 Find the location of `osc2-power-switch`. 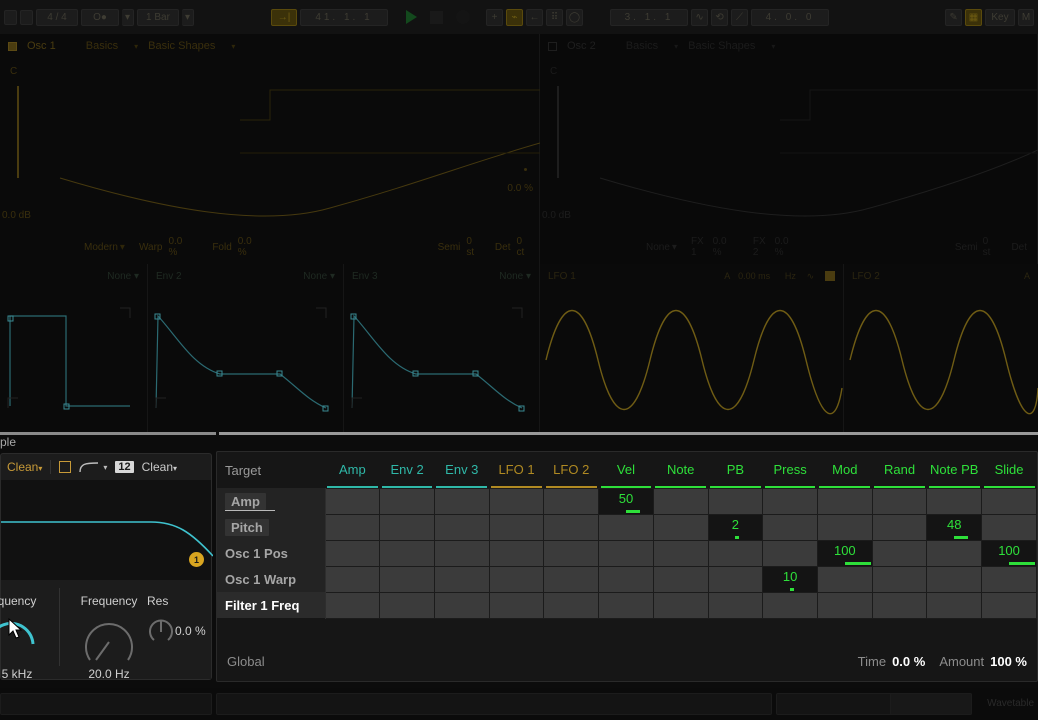

osc2-power-switch is located at coordinates (552, 46).